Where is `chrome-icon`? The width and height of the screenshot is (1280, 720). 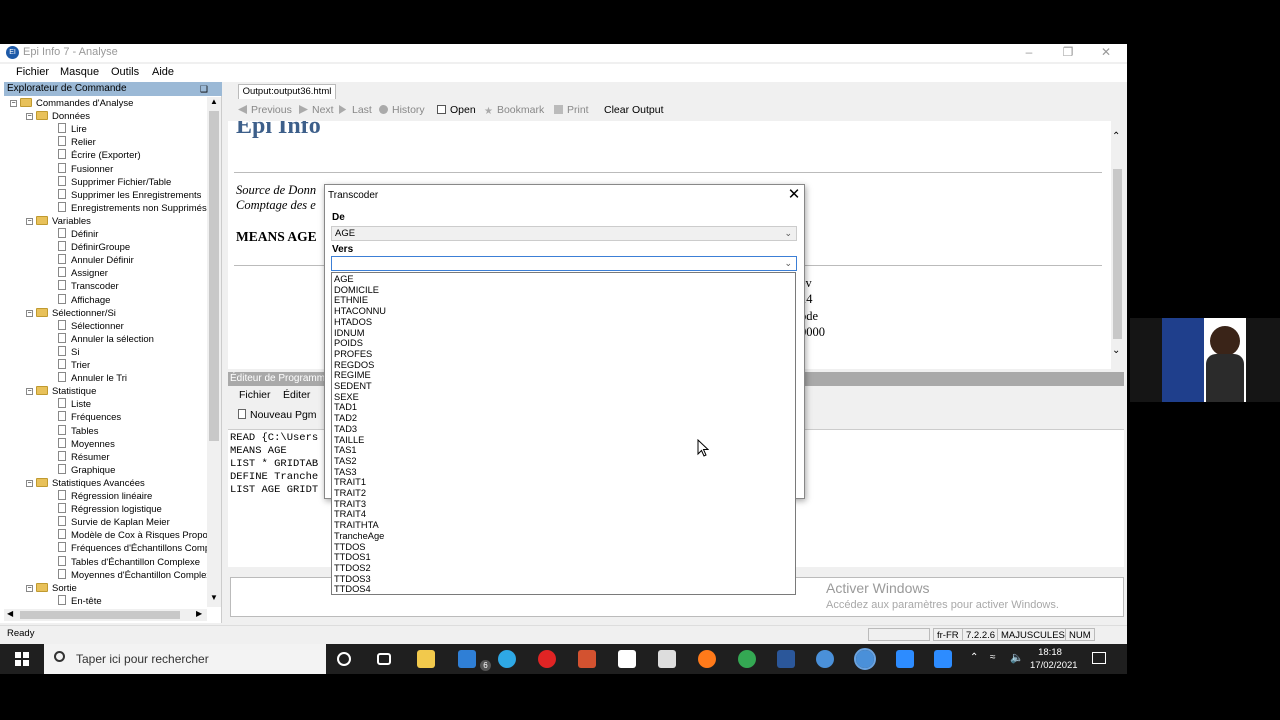
chrome-icon is located at coordinates (747, 659).